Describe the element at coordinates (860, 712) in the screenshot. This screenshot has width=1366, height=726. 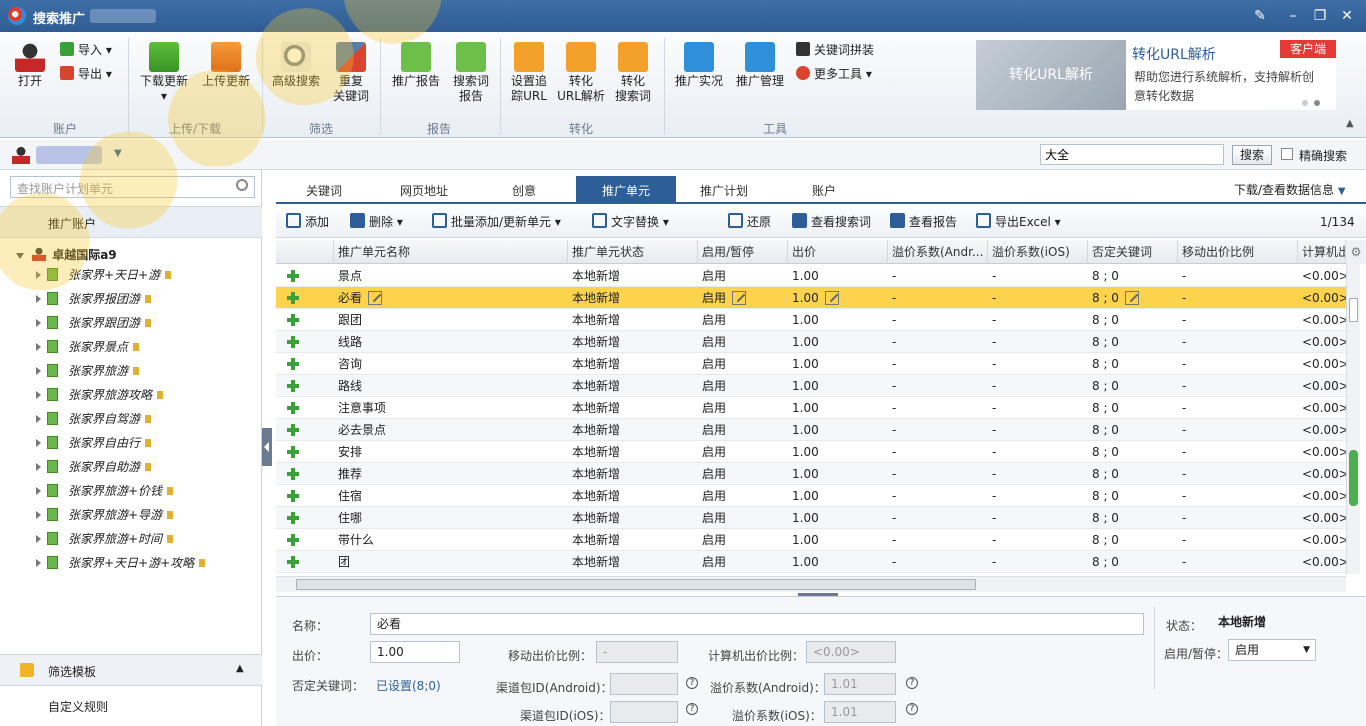
I see `ios-premium-input: 1.01` at that location.